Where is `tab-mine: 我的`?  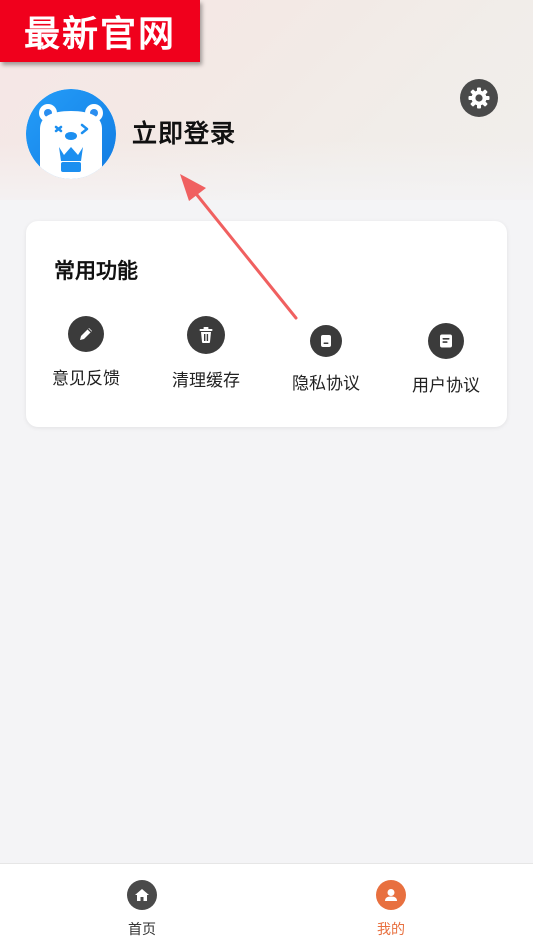 tab-mine: 我的 is located at coordinates (391, 909).